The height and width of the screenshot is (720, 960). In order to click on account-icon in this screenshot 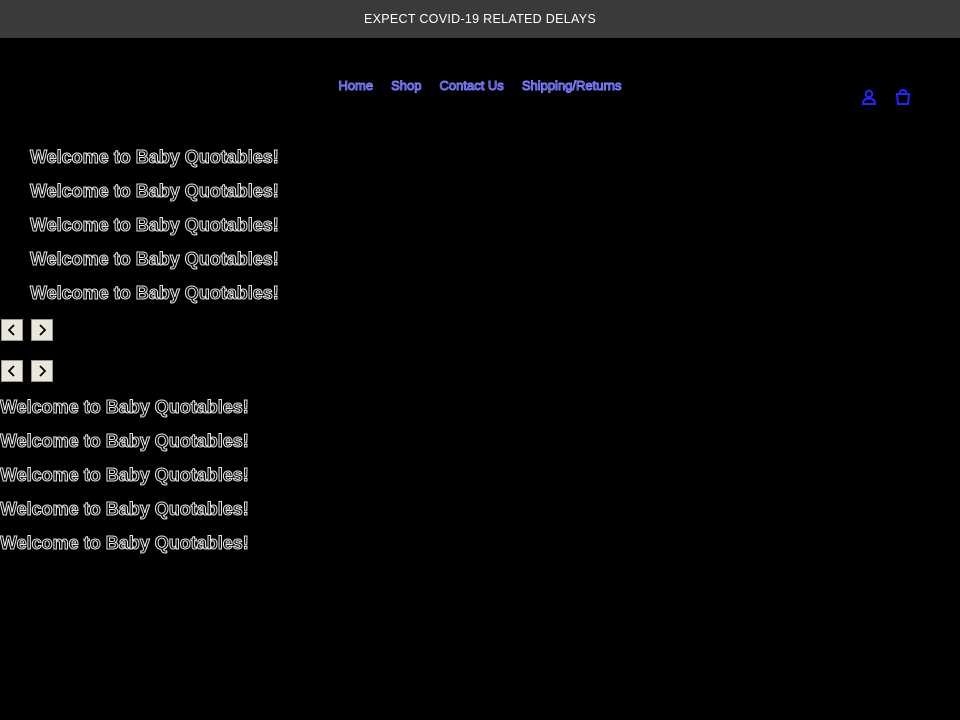, I will do `click(869, 97)`.